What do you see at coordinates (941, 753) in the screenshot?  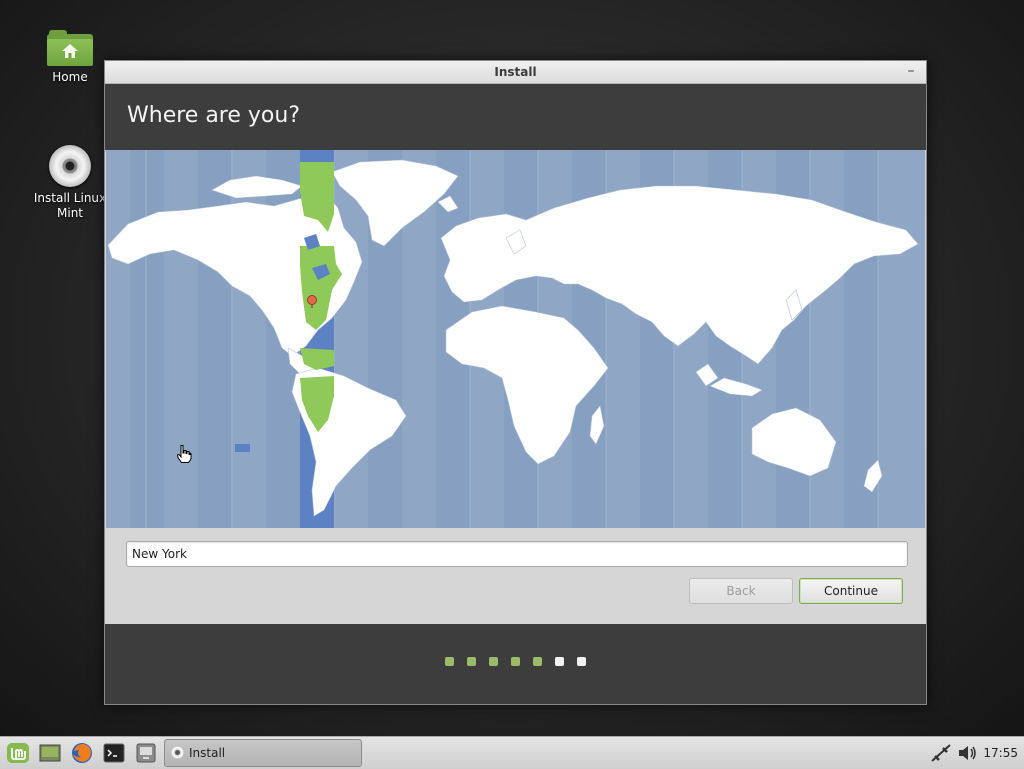 I see `network-icon` at bounding box center [941, 753].